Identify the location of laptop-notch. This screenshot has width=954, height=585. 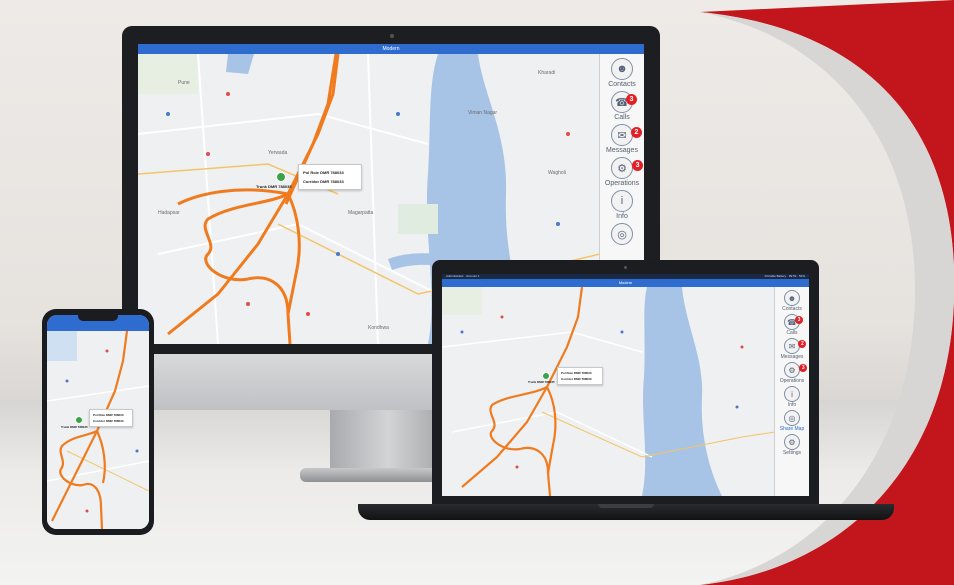
(626, 506).